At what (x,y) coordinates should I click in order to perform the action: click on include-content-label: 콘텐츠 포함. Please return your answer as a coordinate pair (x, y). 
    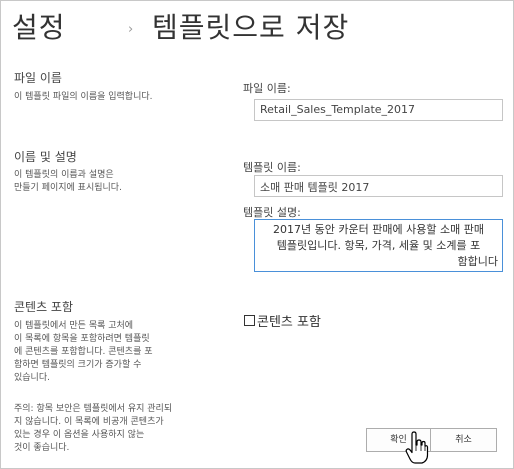
    Looking at the image, I should click on (289, 320).